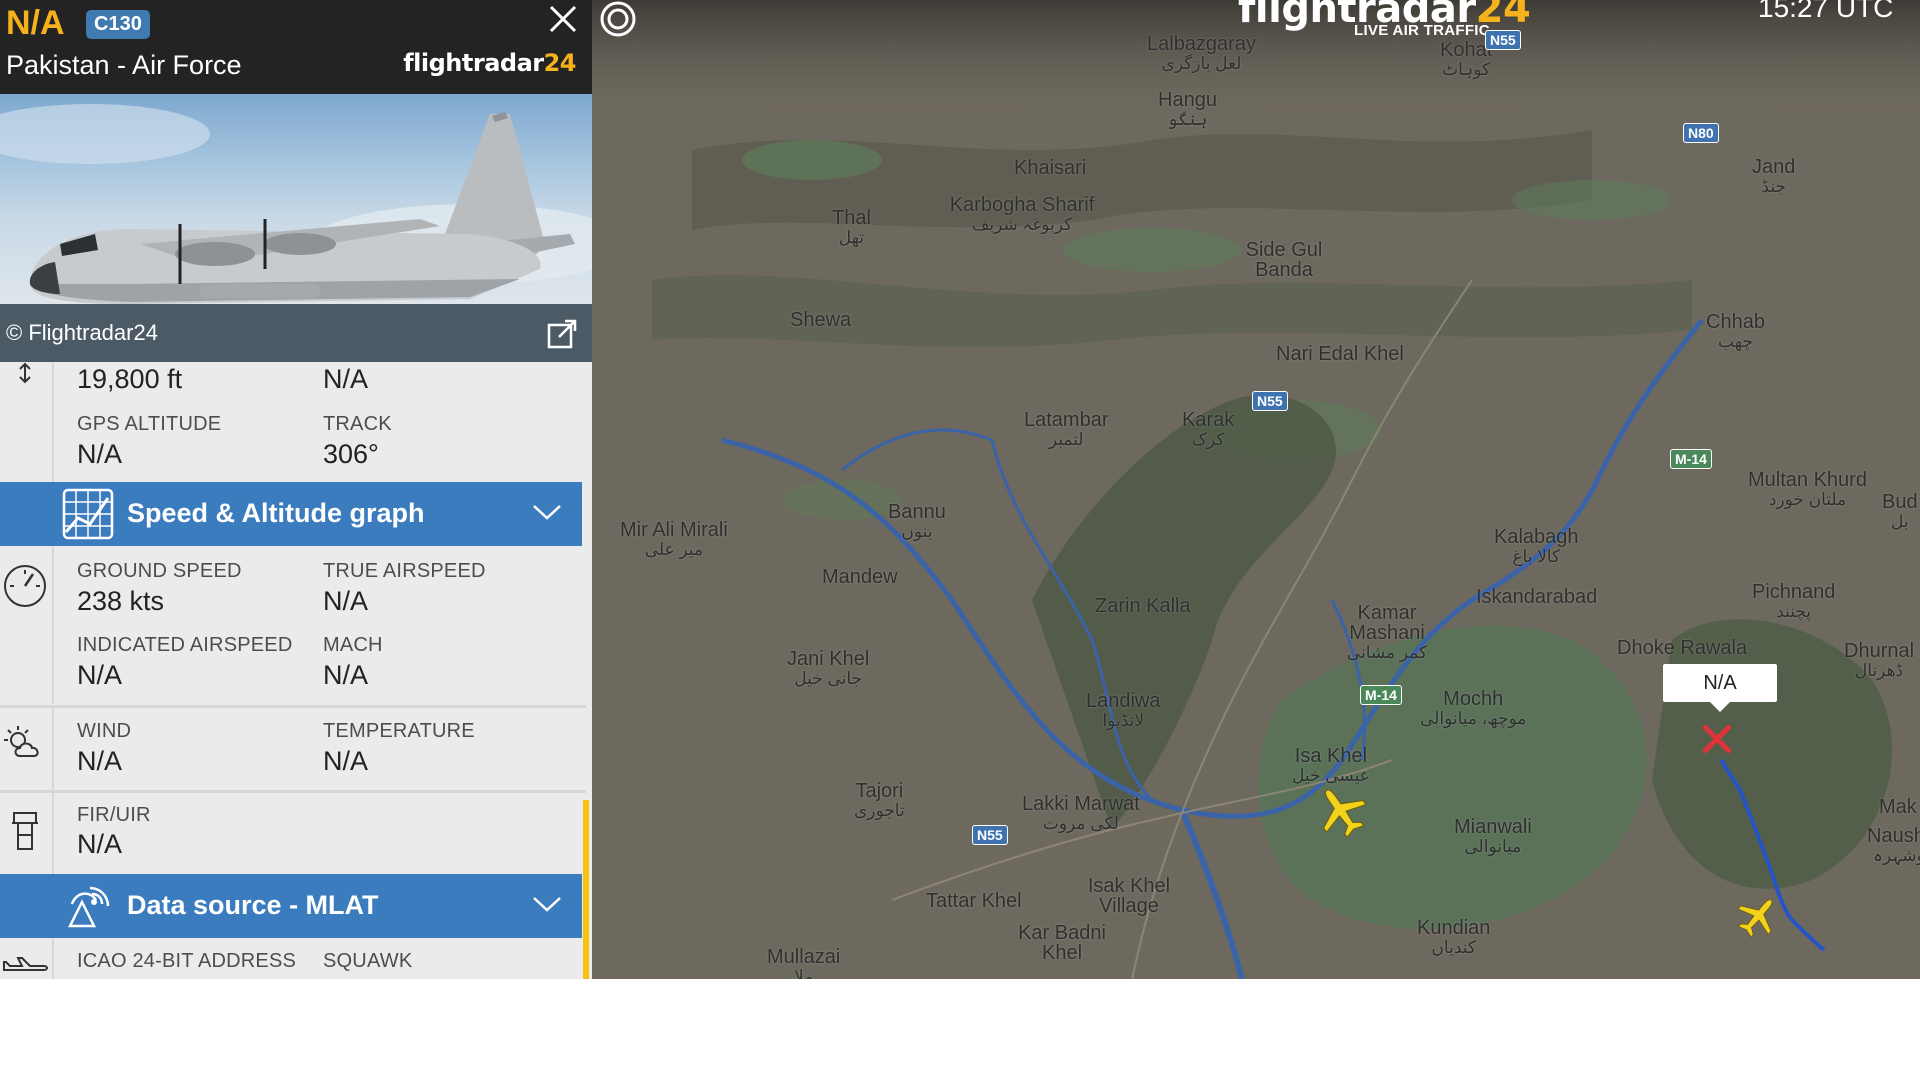  What do you see at coordinates (293, 749) in the screenshot?
I see `weather-section: WIND TEMPERATURE N/A N/A` at bounding box center [293, 749].